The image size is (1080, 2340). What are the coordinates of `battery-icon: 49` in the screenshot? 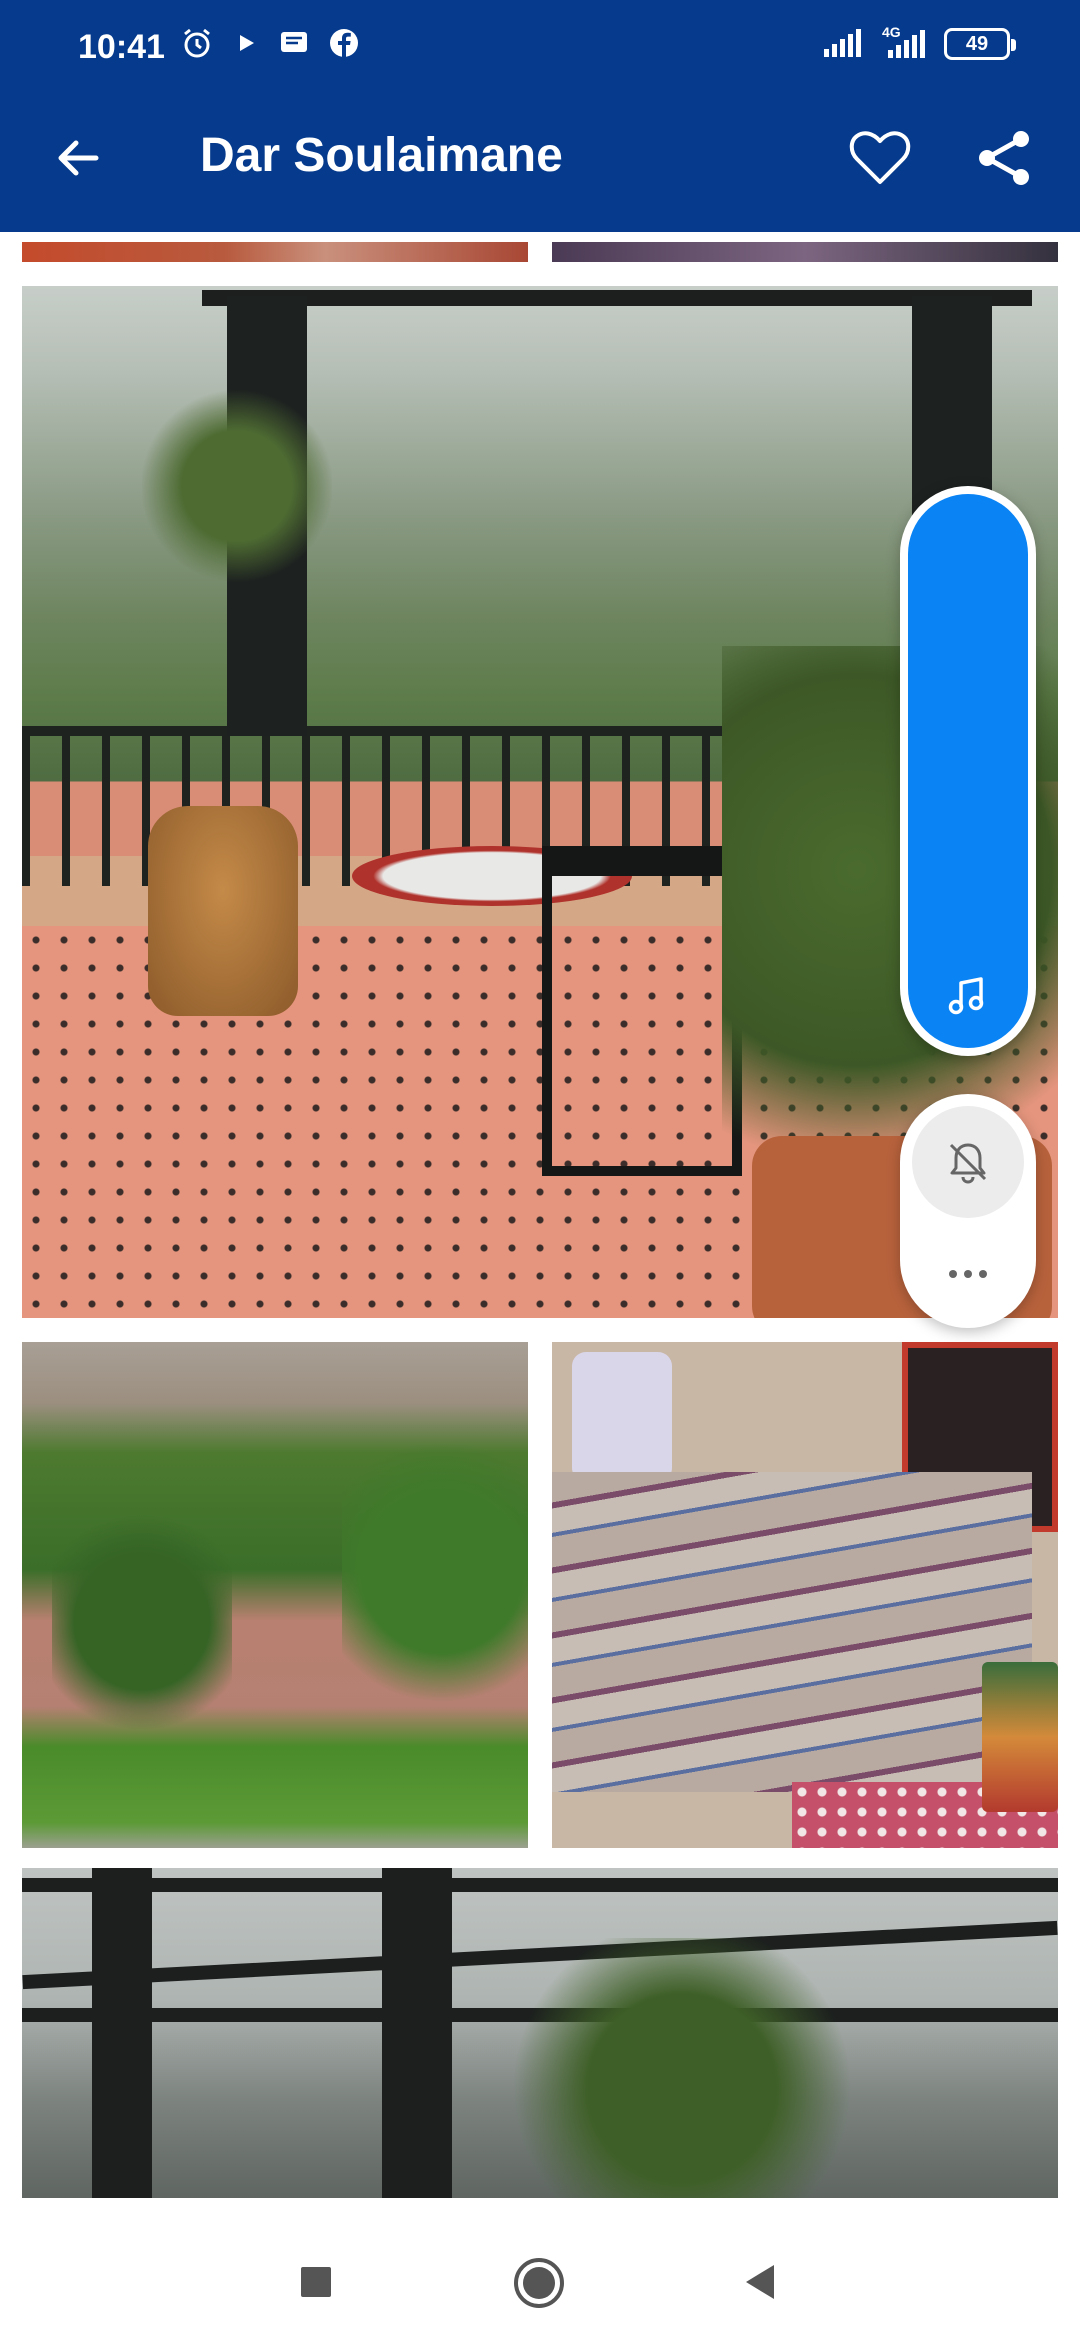 It's located at (980, 44).